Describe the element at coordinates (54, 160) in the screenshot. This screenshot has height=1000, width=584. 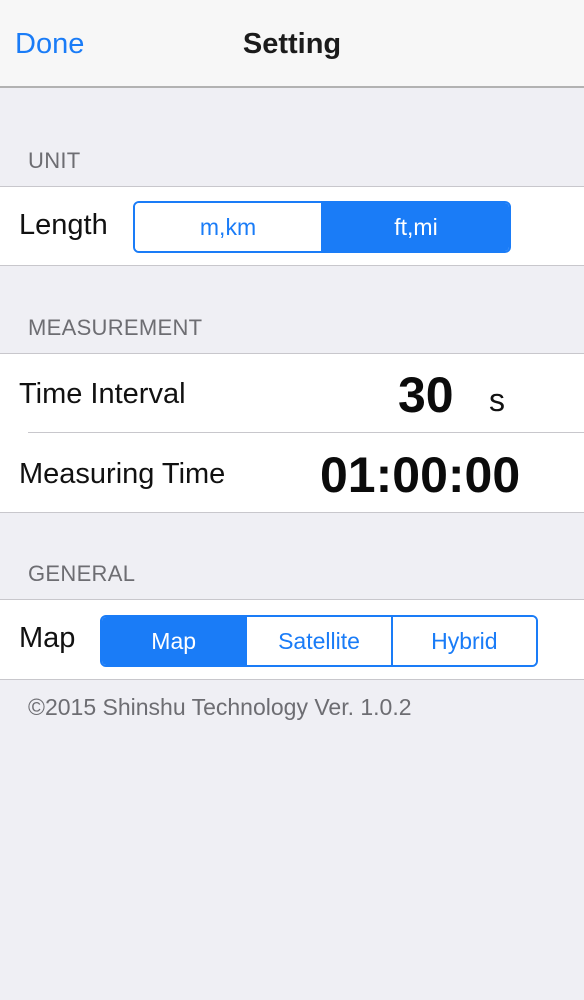
I see `section-header-unit: UNIT` at that location.